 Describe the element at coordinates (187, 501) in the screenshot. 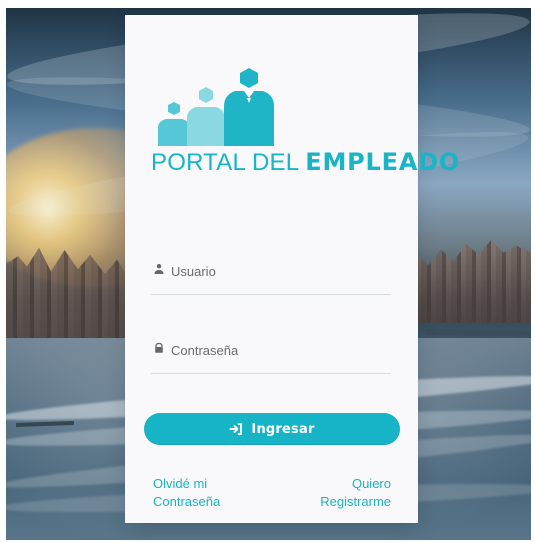

I see `forgot-password-line-2: Contraseña` at that location.